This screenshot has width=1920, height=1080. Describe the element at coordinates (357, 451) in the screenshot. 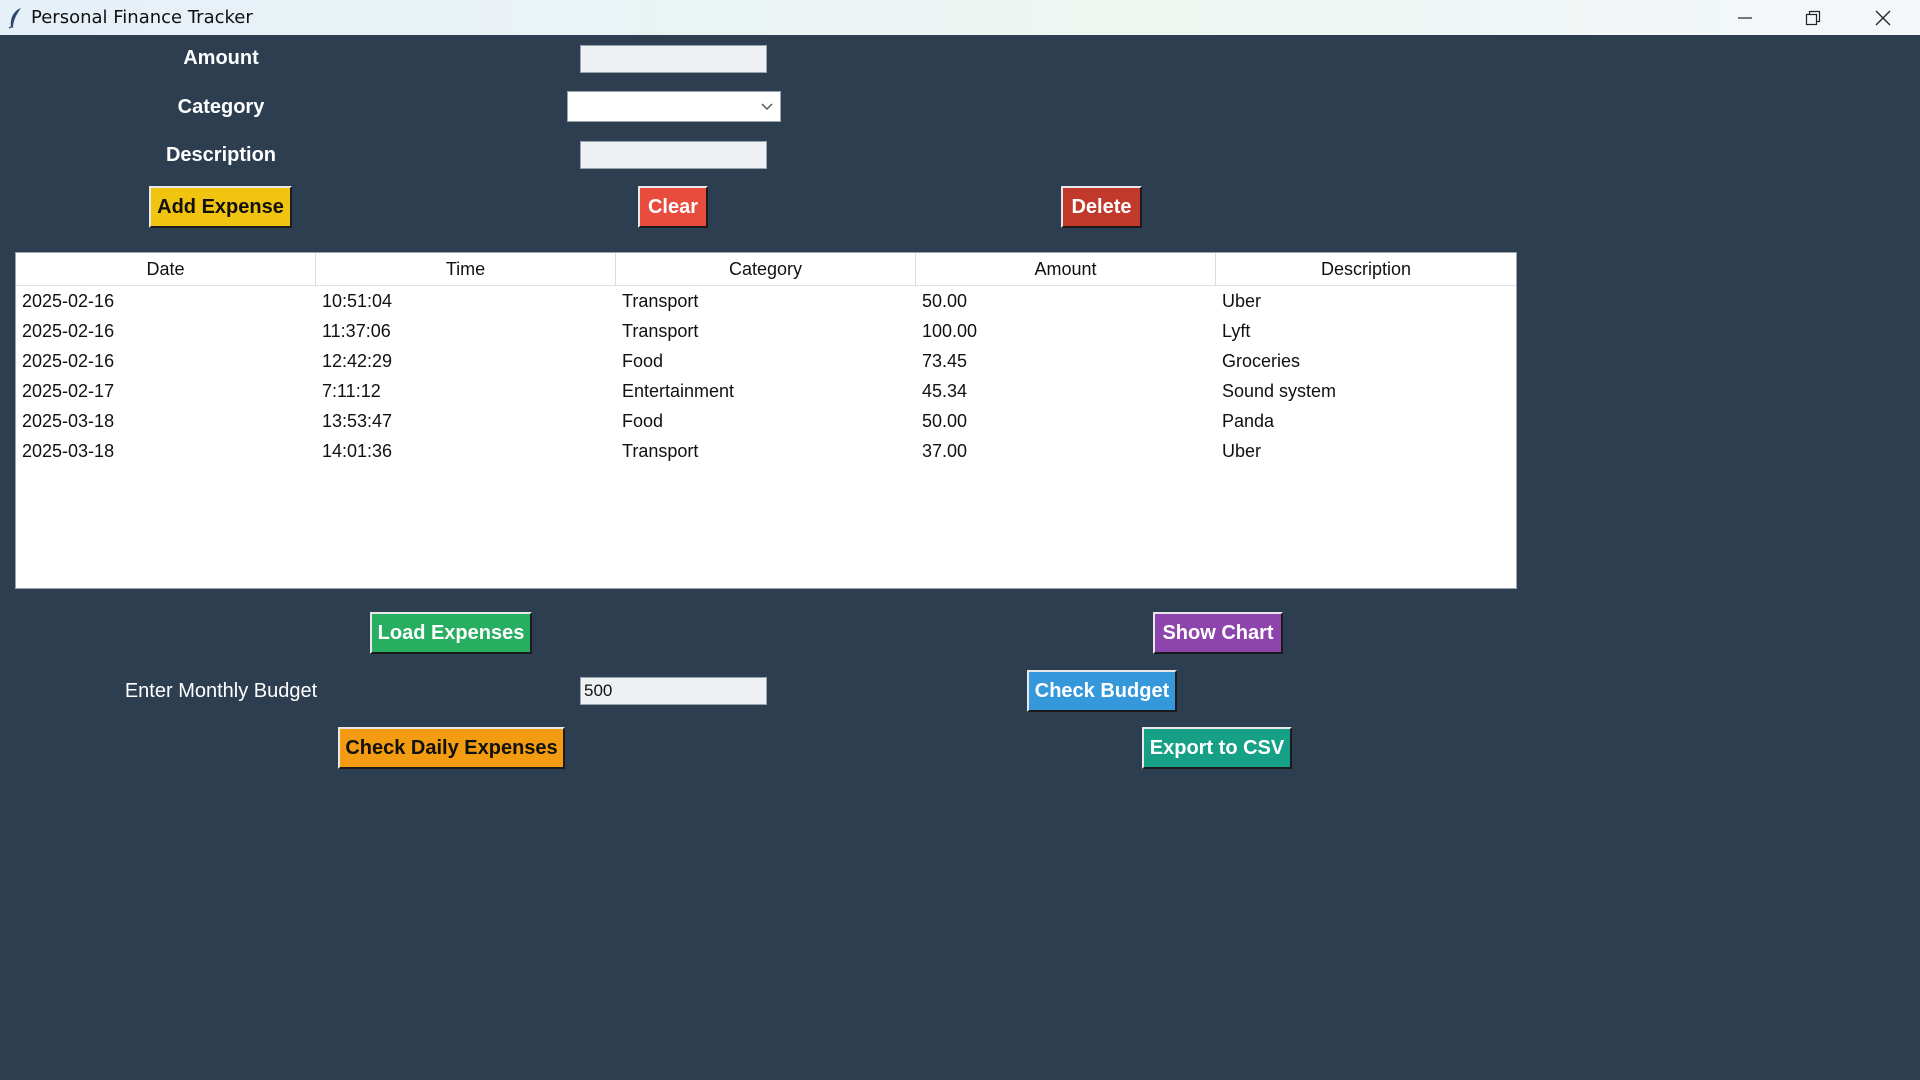

I see `cell-time: 14:01:36` at that location.